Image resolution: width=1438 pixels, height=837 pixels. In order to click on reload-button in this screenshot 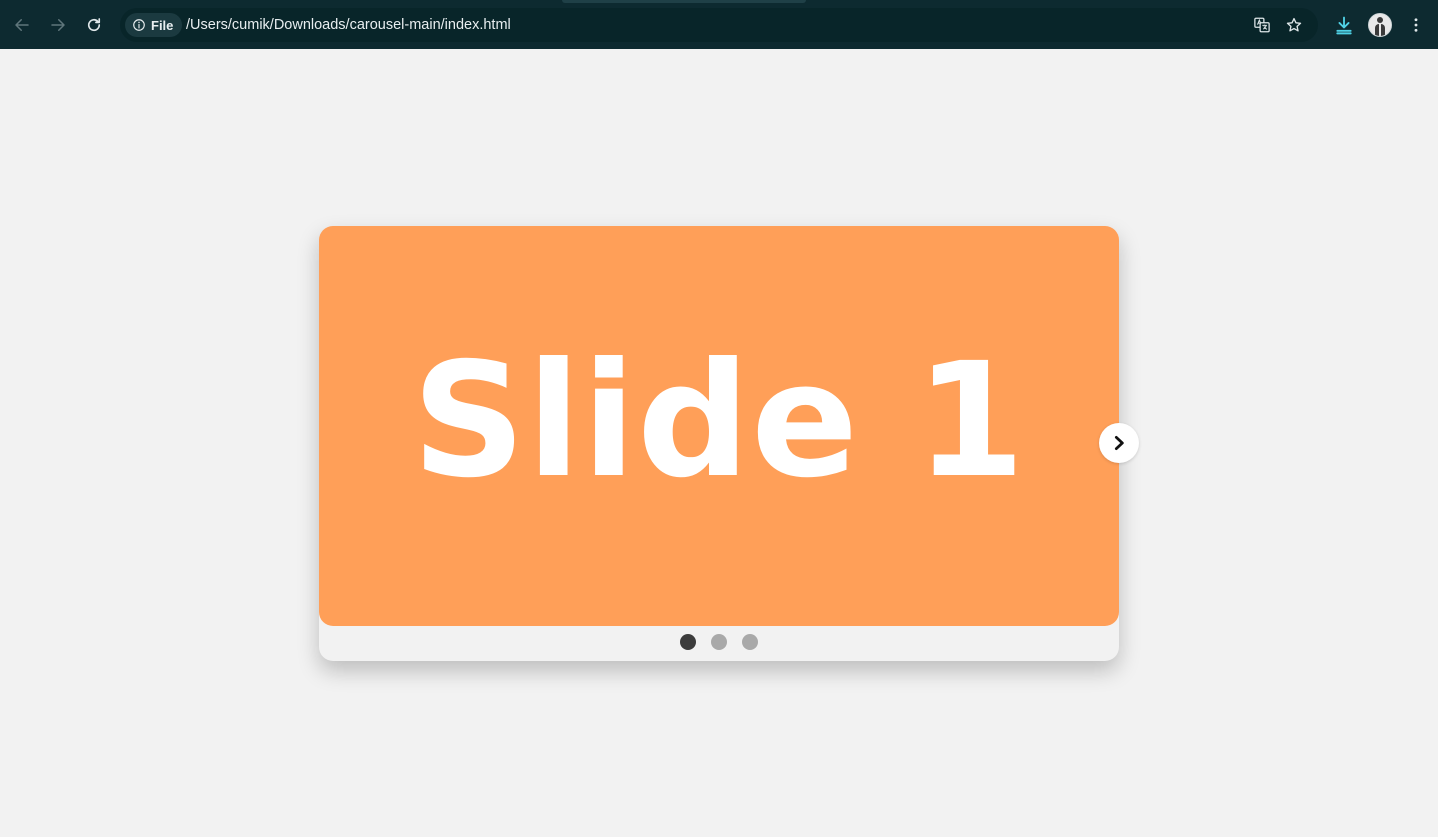, I will do `click(94, 25)`.